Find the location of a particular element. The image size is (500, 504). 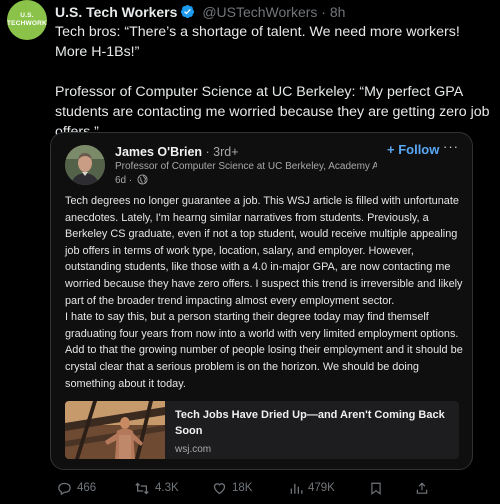

like-button: 18K is located at coordinates (232, 488).